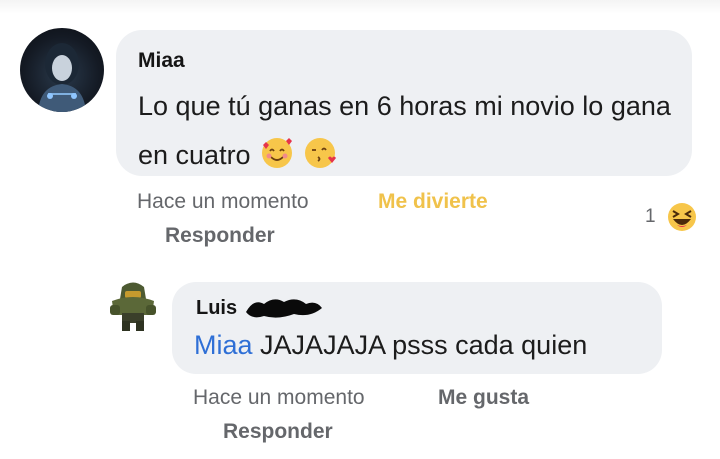 The height and width of the screenshot is (459, 720). Describe the element at coordinates (360, 7) in the screenshot. I see `top-divider` at that location.